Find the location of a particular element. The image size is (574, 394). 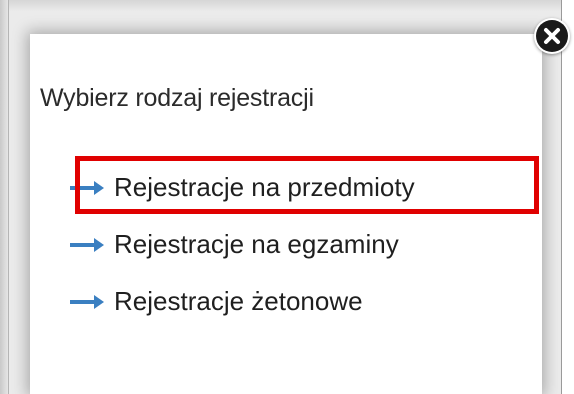

window-left-edge is located at coordinates (4, 197).